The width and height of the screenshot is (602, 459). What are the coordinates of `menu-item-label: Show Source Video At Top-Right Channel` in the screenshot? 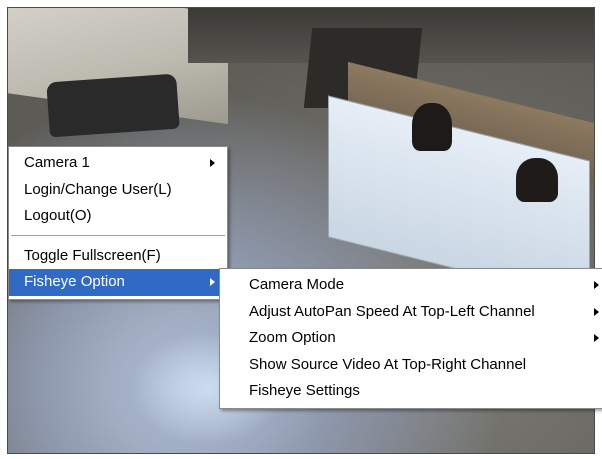 It's located at (388, 364).